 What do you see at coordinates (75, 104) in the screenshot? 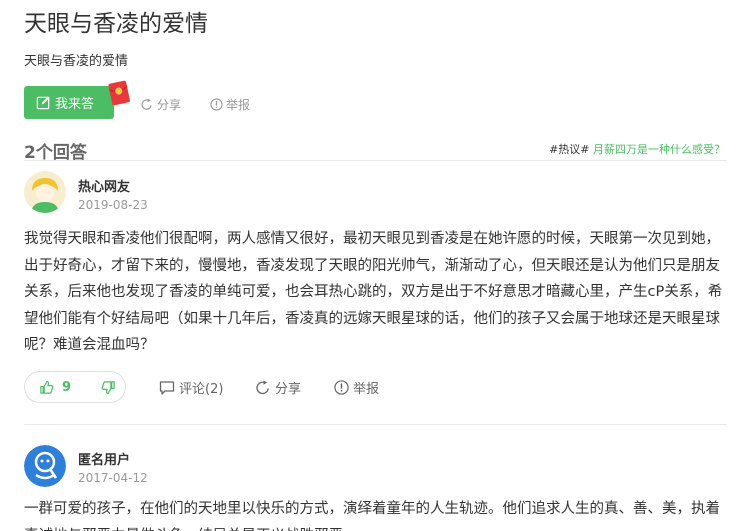
I see `answer-button-label: 我来答` at bounding box center [75, 104].